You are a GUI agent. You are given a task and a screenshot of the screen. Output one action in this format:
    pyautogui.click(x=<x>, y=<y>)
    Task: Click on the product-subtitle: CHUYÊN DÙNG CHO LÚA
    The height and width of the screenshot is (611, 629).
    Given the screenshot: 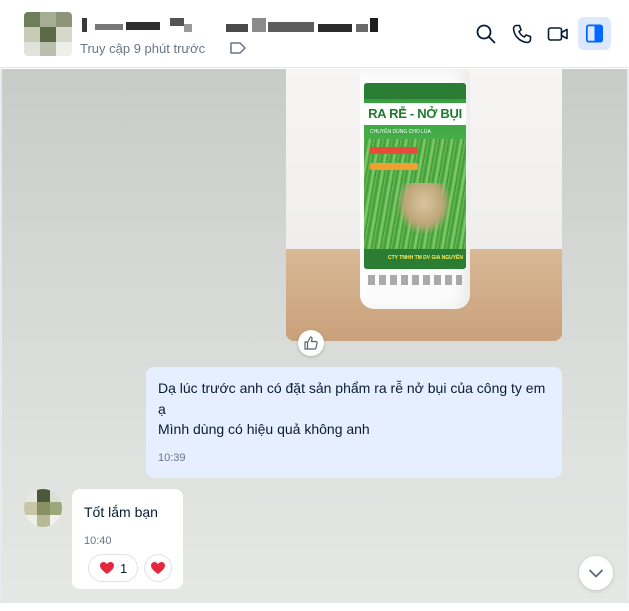 What is the action you would take?
    pyautogui.click(x=400, y=132)
    